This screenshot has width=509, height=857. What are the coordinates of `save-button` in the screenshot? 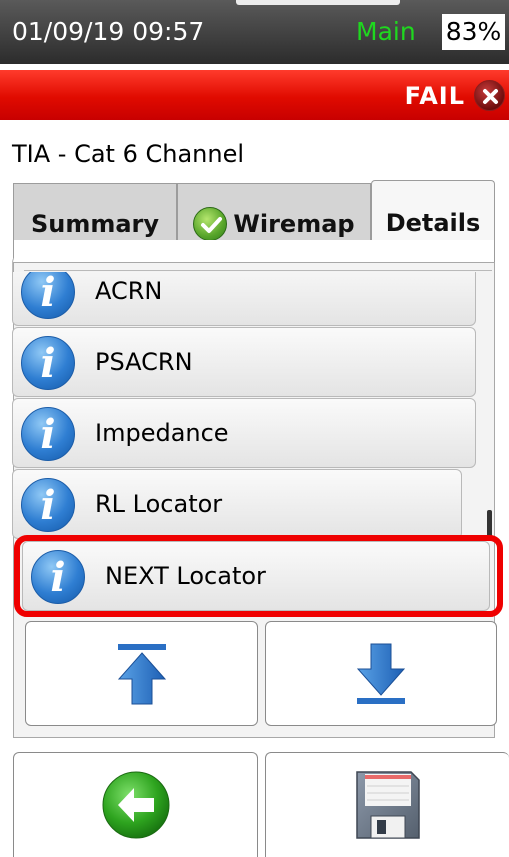 It's located at (387, 804).